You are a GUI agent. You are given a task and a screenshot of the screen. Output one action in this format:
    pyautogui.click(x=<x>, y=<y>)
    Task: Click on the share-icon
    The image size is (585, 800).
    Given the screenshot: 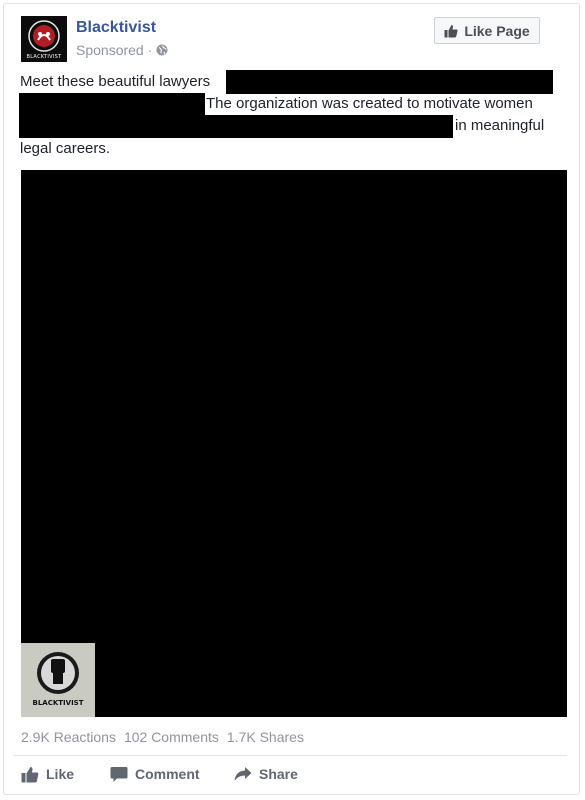 What is the action you would take?
    pyautogui.click(x=243, y=774)
    